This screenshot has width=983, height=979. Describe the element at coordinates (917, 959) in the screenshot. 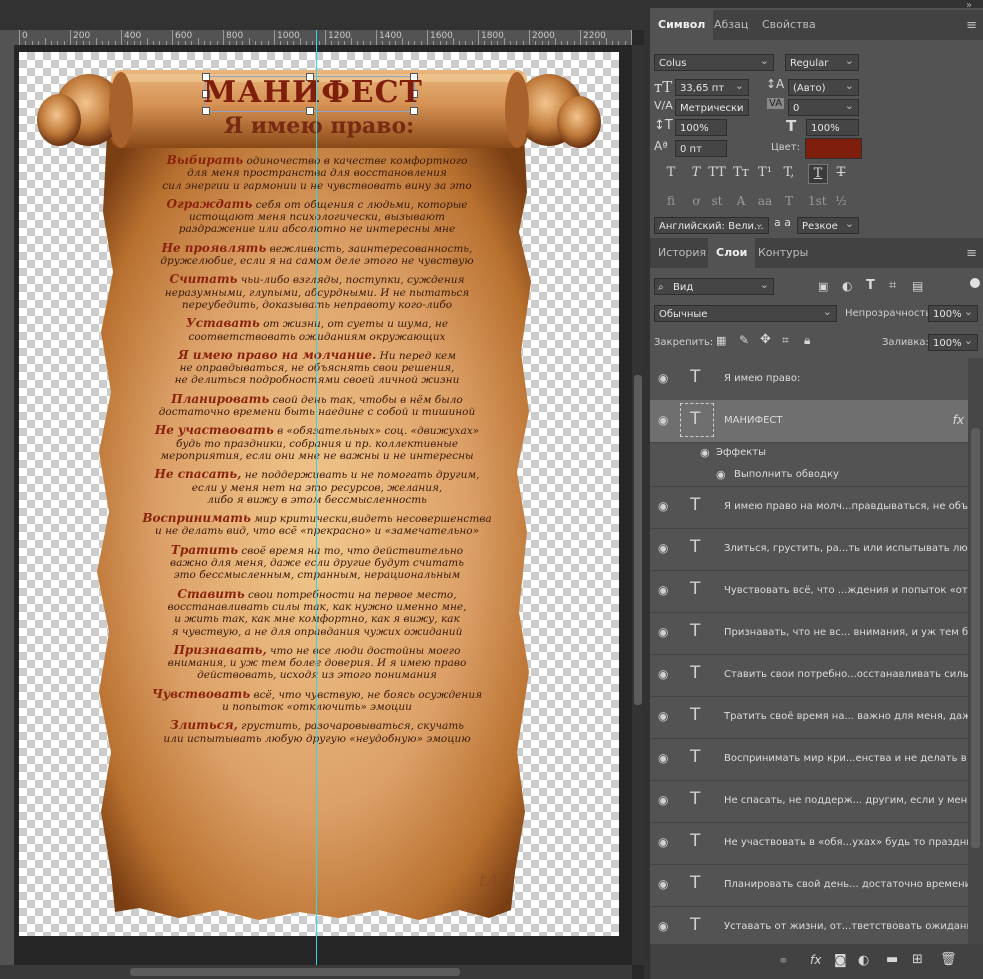

I see `new-layer-icon: ⊞` at that location.